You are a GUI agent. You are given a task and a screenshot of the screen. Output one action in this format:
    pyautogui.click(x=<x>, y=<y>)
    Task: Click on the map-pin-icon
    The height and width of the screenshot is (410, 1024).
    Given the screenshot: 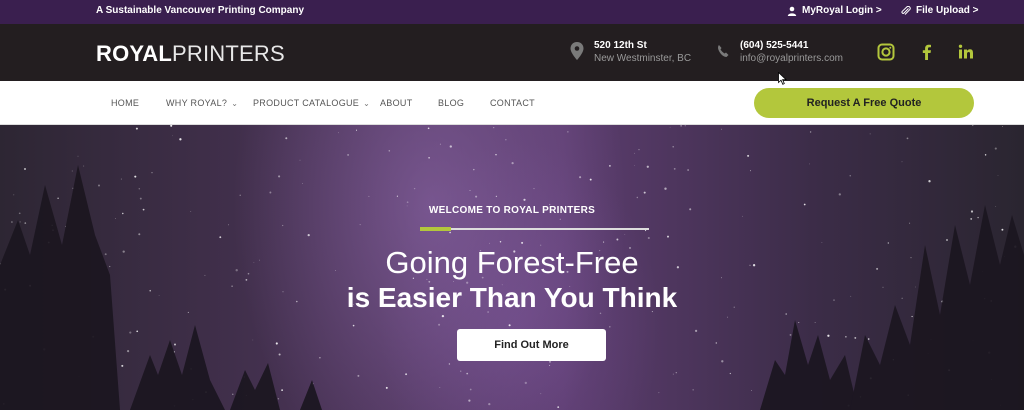 What is the action you would take?
    pyautogui.click(x=577, y=51)
    